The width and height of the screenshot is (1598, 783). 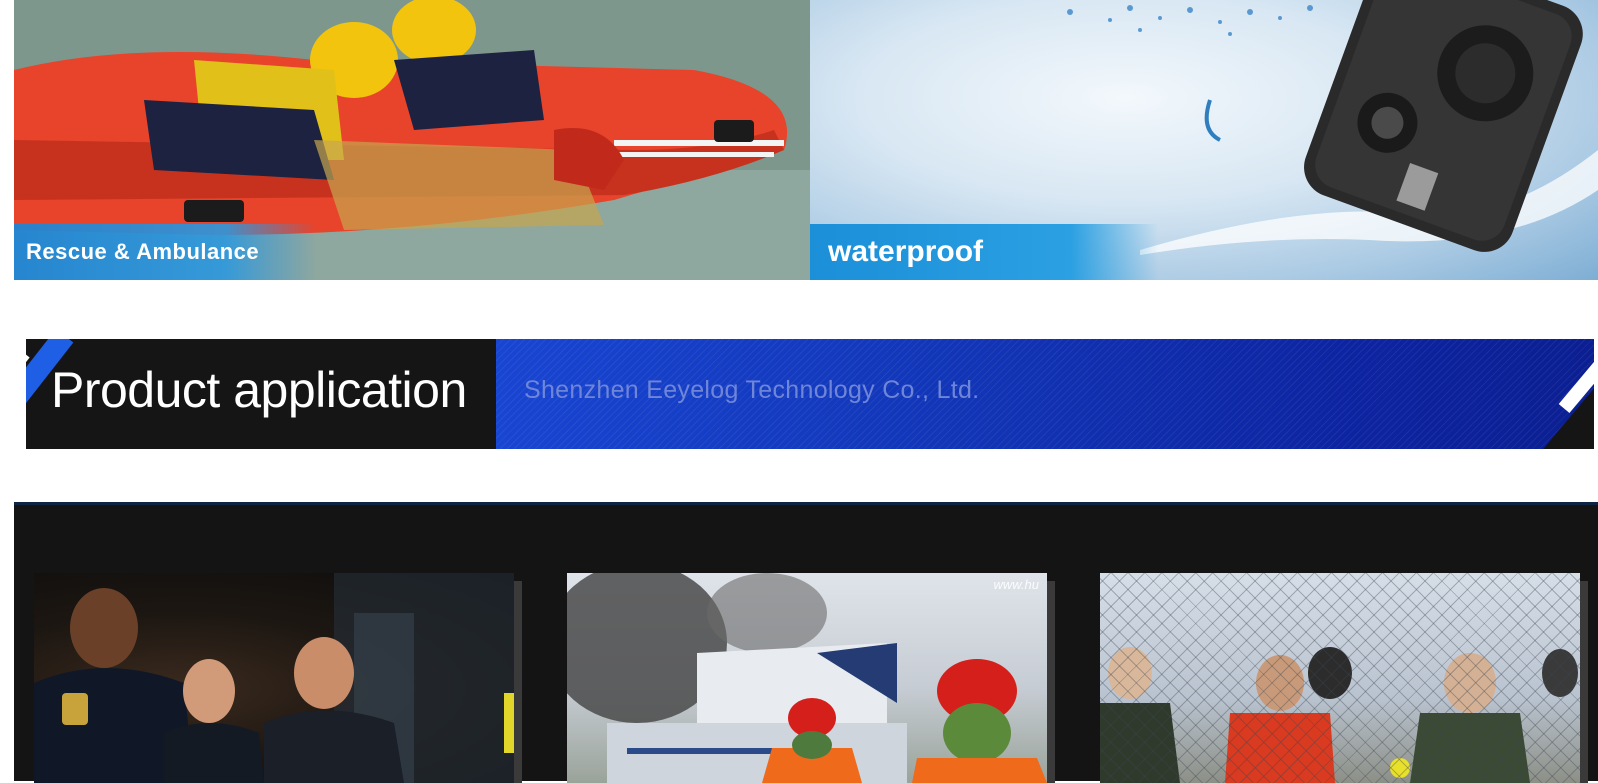 What do you see at coordinates (984, 252) in the screenshot?
I see `waterproof-caption: waterproof` at bounding box center [984, 252].